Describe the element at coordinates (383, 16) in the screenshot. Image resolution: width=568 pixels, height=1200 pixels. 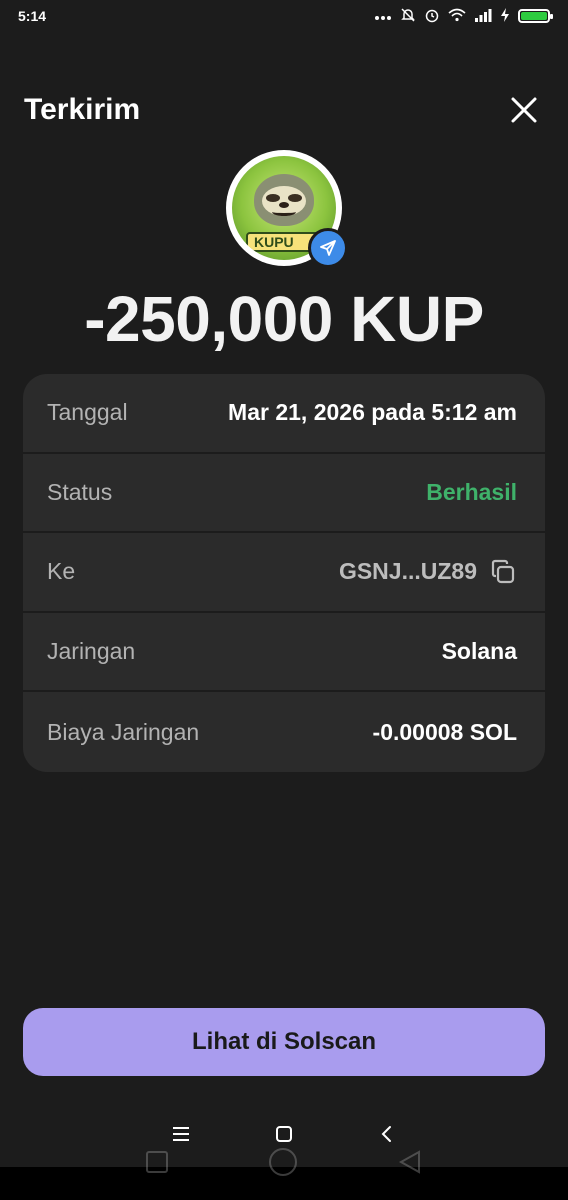
I see `more-dots-icon` at that location.